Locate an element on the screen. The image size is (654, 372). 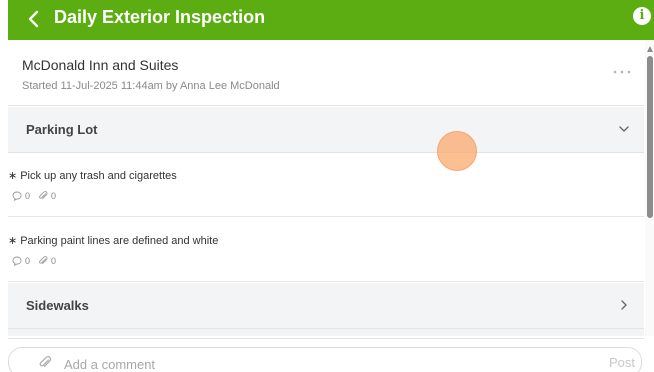
chevron-left-icon is located at coordinates (34, 19).